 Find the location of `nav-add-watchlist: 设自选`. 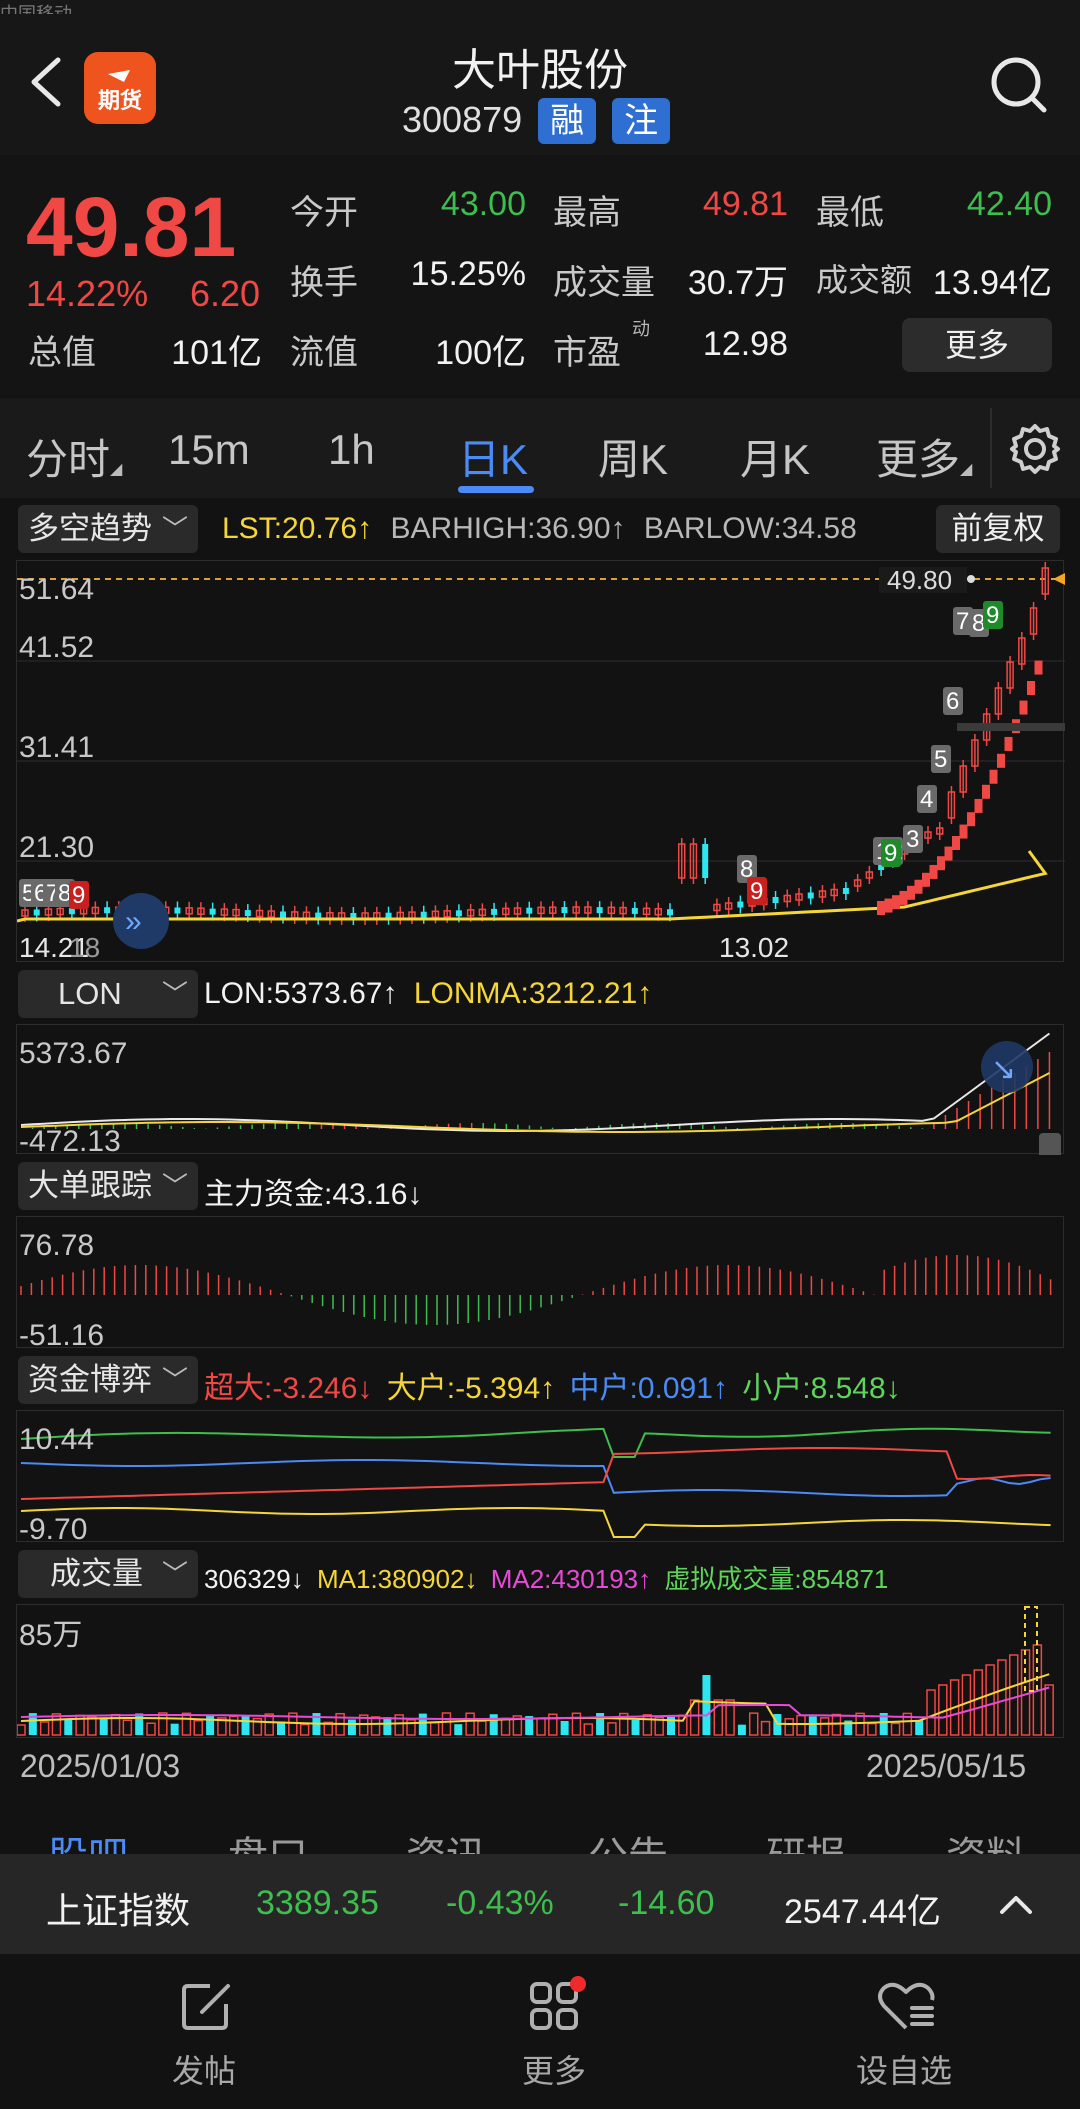

nav-add-watchlist: 设自选 is located at coordinates (904, 2036).